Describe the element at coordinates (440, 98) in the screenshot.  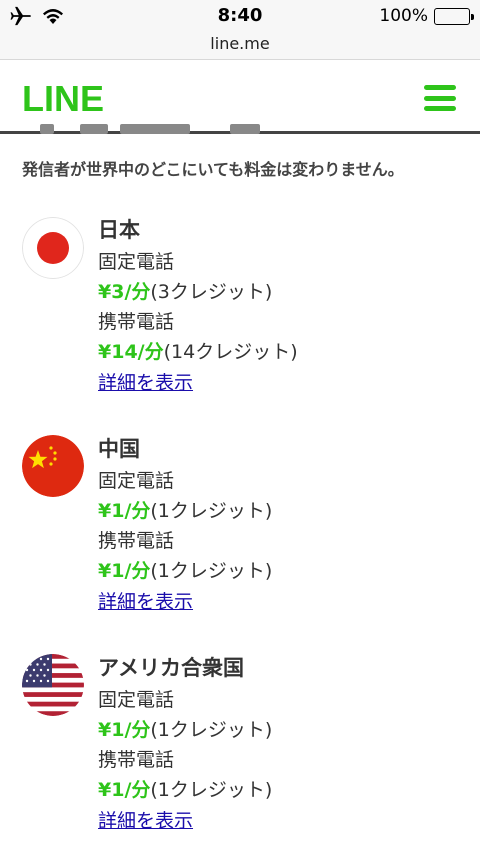
I see `hamburger-menu-icon` at that location.